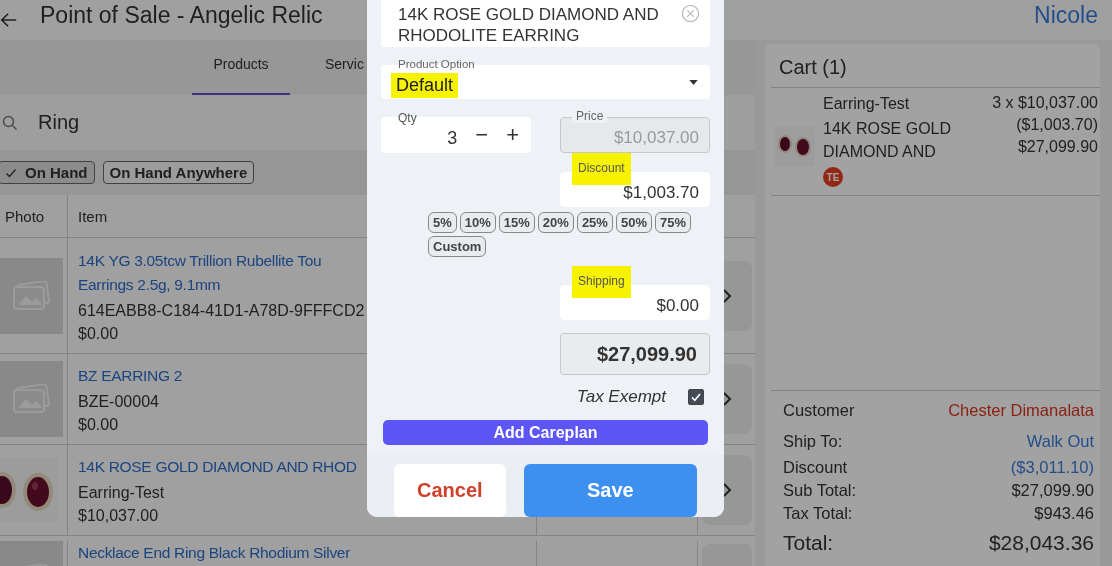 This screenshot has width=1112, height=566. Describe the element at coordinates (813, 441) in the screenshot. I see `summary-label: Ship To:` at that location.